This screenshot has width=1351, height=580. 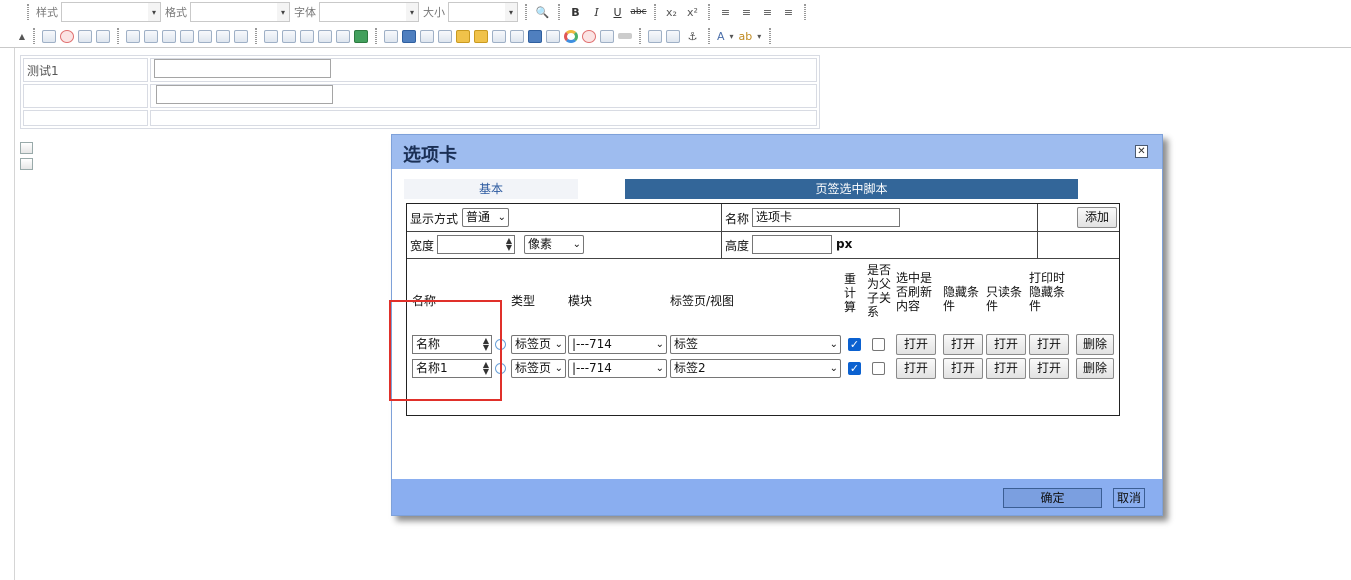 What do you see at coordinates (22, 36) in the screenshot?
I see `collapse-toolbar-icon: ▲` at bounding box center [22, 36].